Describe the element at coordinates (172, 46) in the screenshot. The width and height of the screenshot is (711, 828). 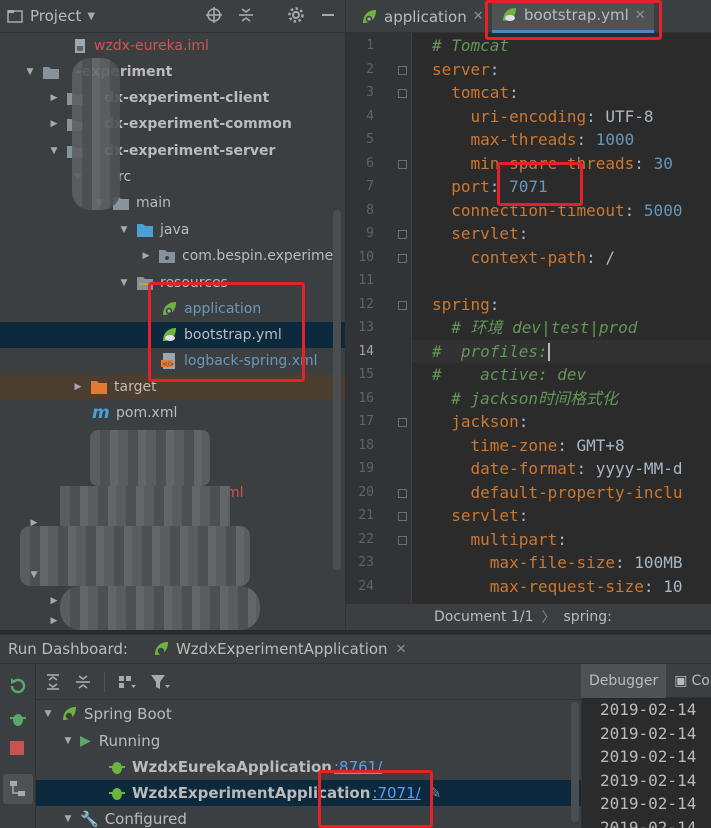
I see `tree-item-eureka-iml: wzdx-eureka.iml` at that location.